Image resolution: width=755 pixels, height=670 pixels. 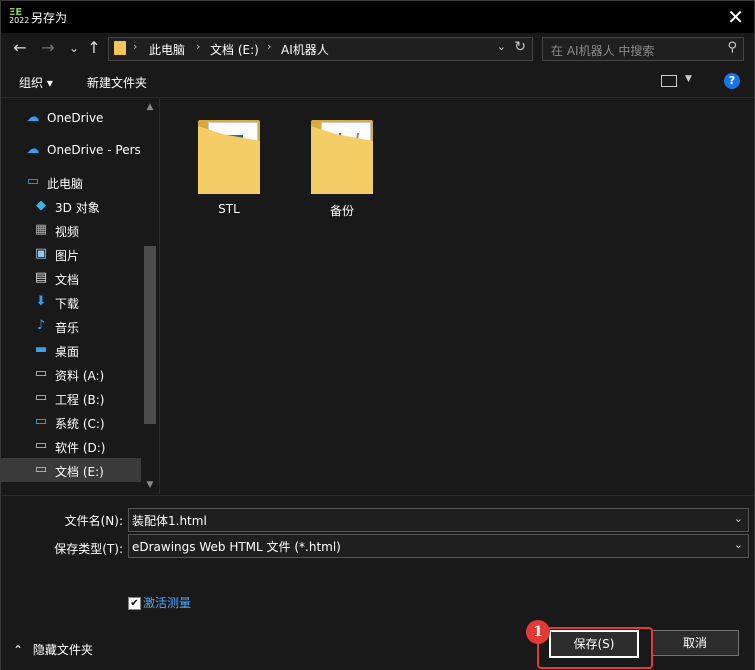 What do you see at coordinates (77, 208) in the screenshot?
I see `sidebar-item-label: 3D 对象` at bounding box center [77, 208].